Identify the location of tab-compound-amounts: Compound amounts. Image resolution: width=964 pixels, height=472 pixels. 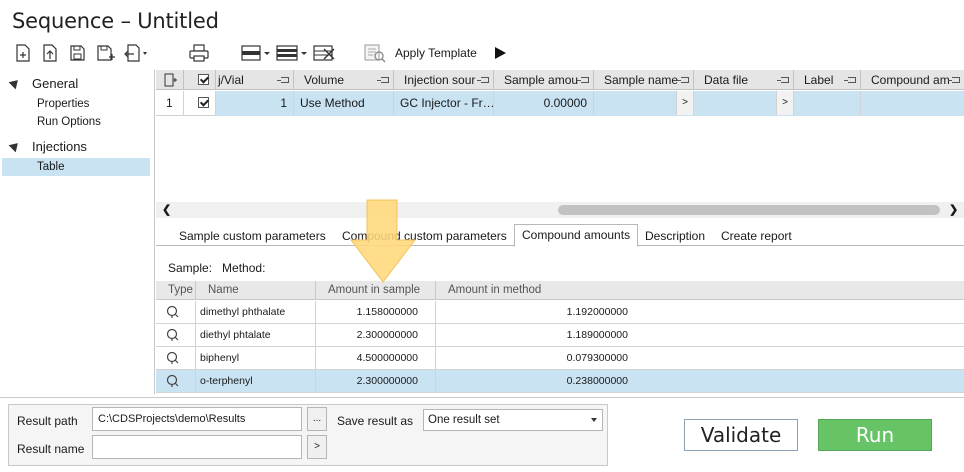
(576, 235).